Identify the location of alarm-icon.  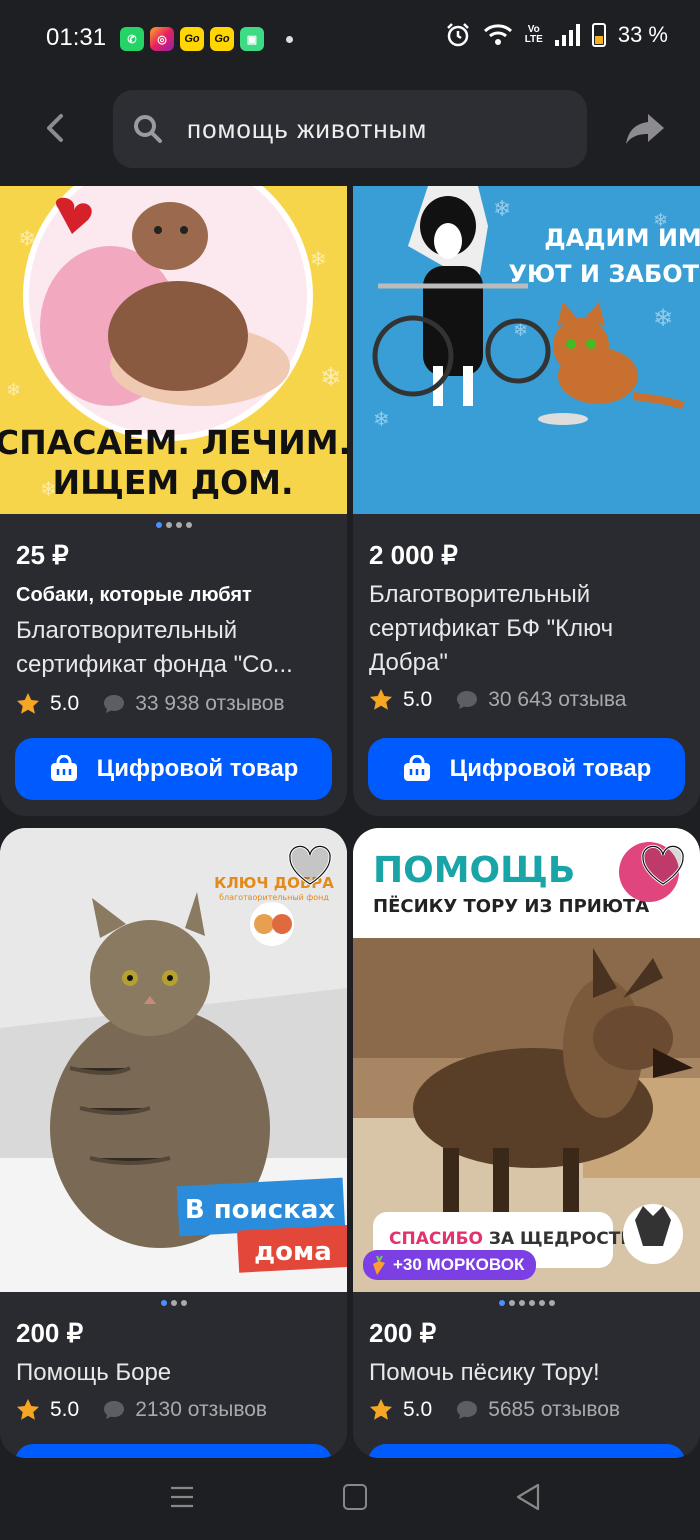
(457, 35).